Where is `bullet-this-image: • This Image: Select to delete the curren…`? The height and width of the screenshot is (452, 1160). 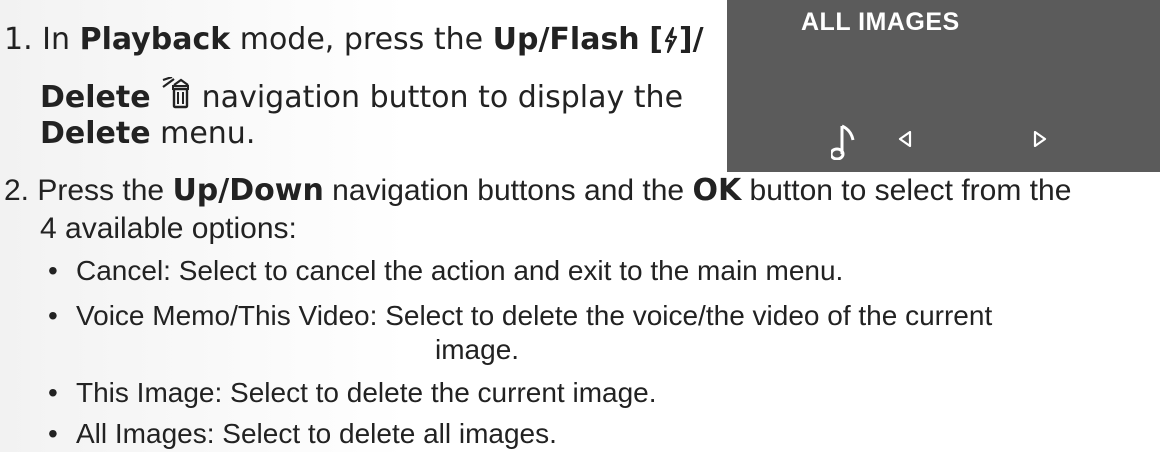
bullet-this-image: • This Image: Select to delete the curren… is located at coordinates (352, 393).